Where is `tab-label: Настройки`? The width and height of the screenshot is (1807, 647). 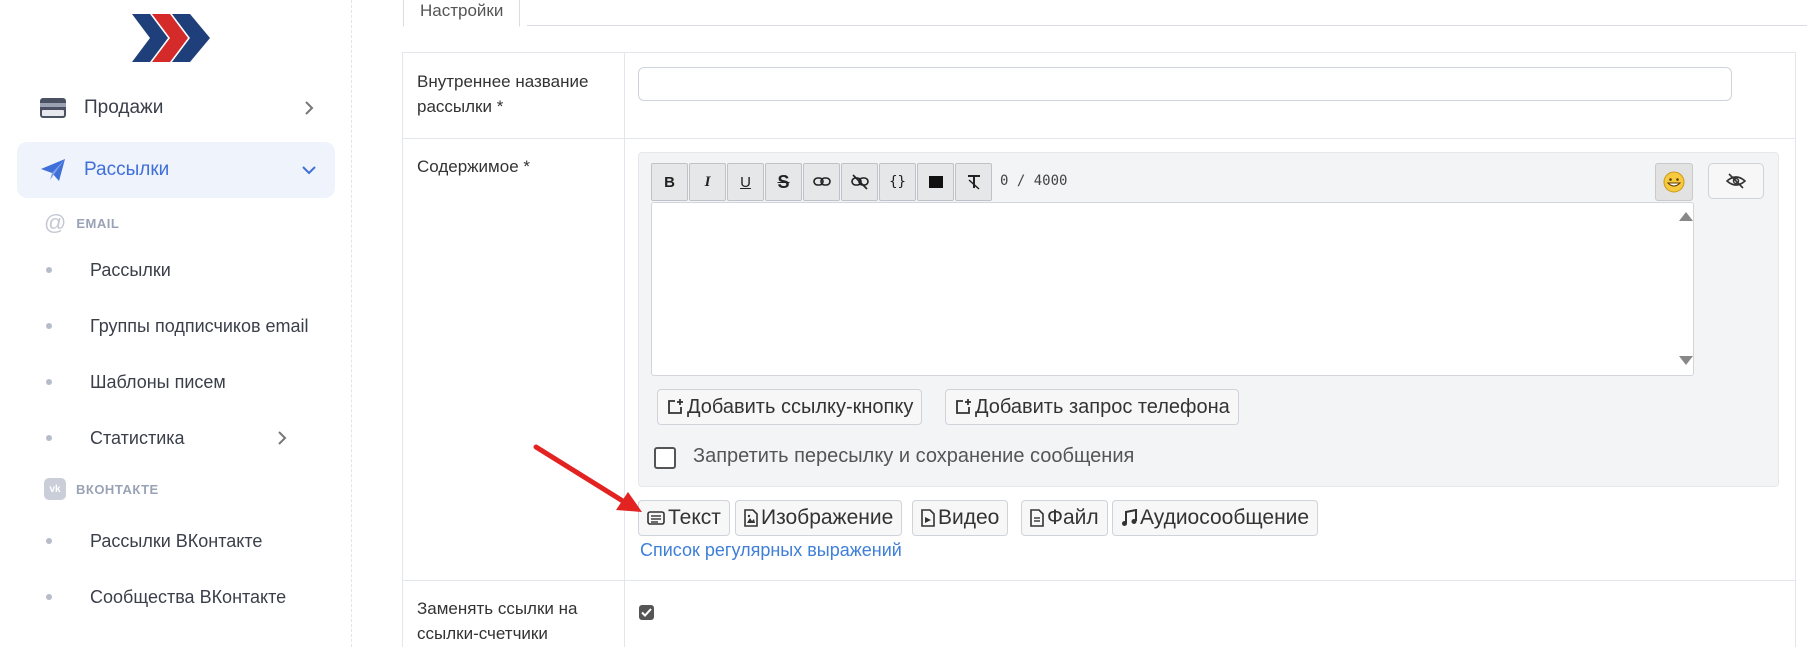 tab-label: Настройки is located at coordinates (462, 10).